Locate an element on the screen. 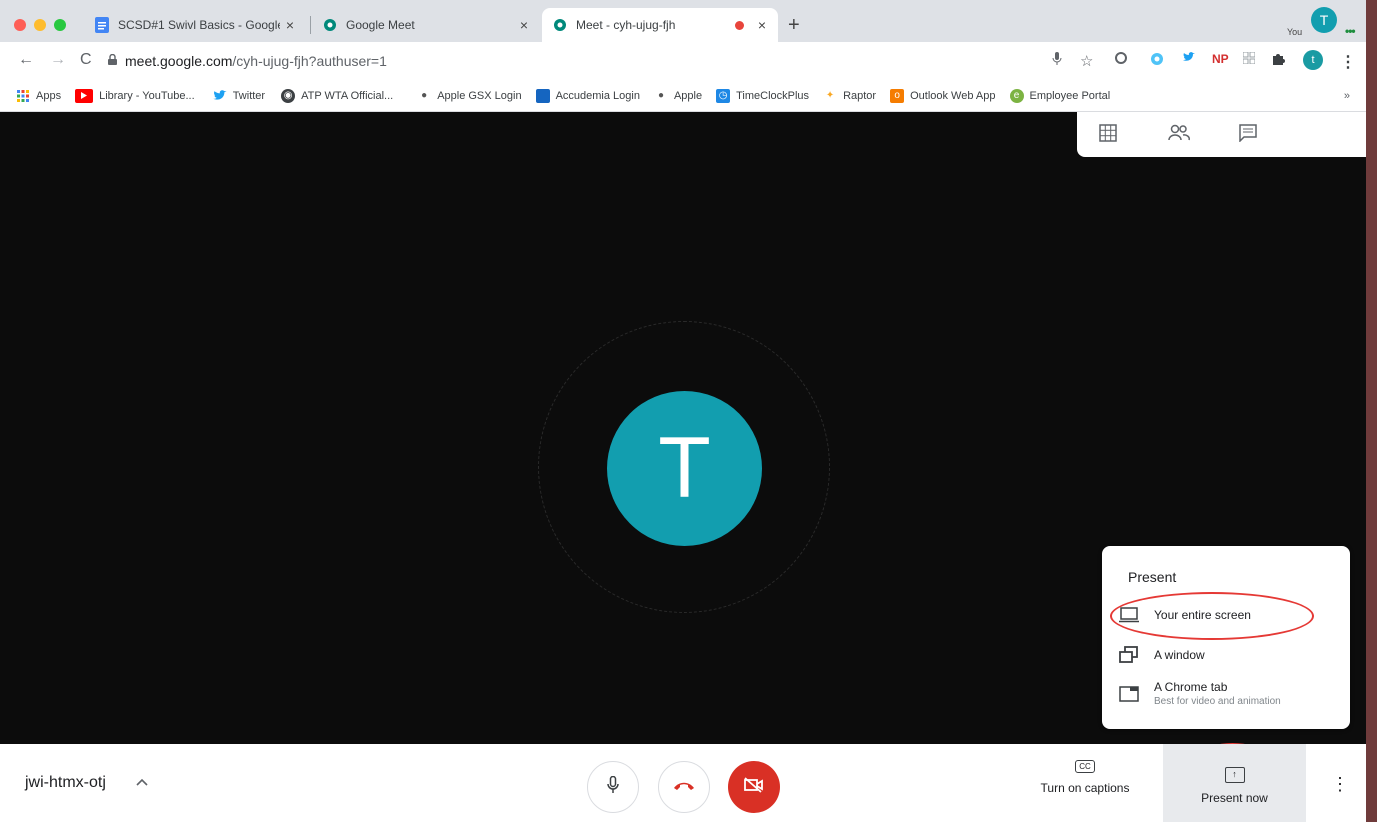  bookmark-outlook: o Outlook Web App is located at coordinates (943, 95).